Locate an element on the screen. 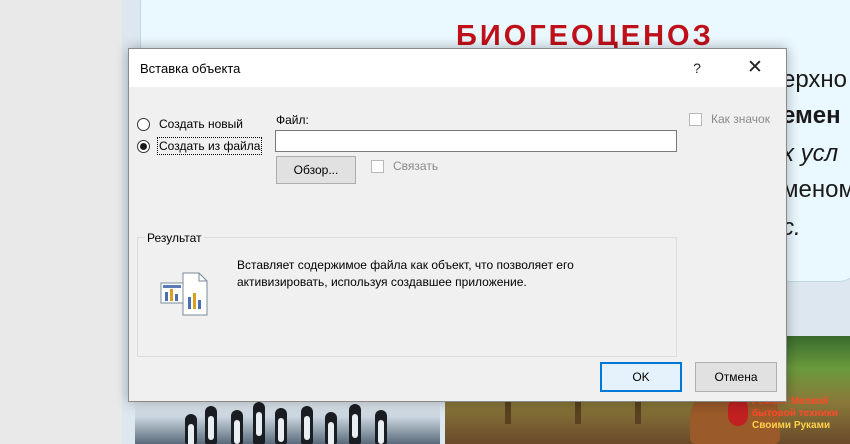 Image resolution: width=850 pixels, height=444 pixels. display-as-icon-label: Как значок is located at coordinates (740, 119).